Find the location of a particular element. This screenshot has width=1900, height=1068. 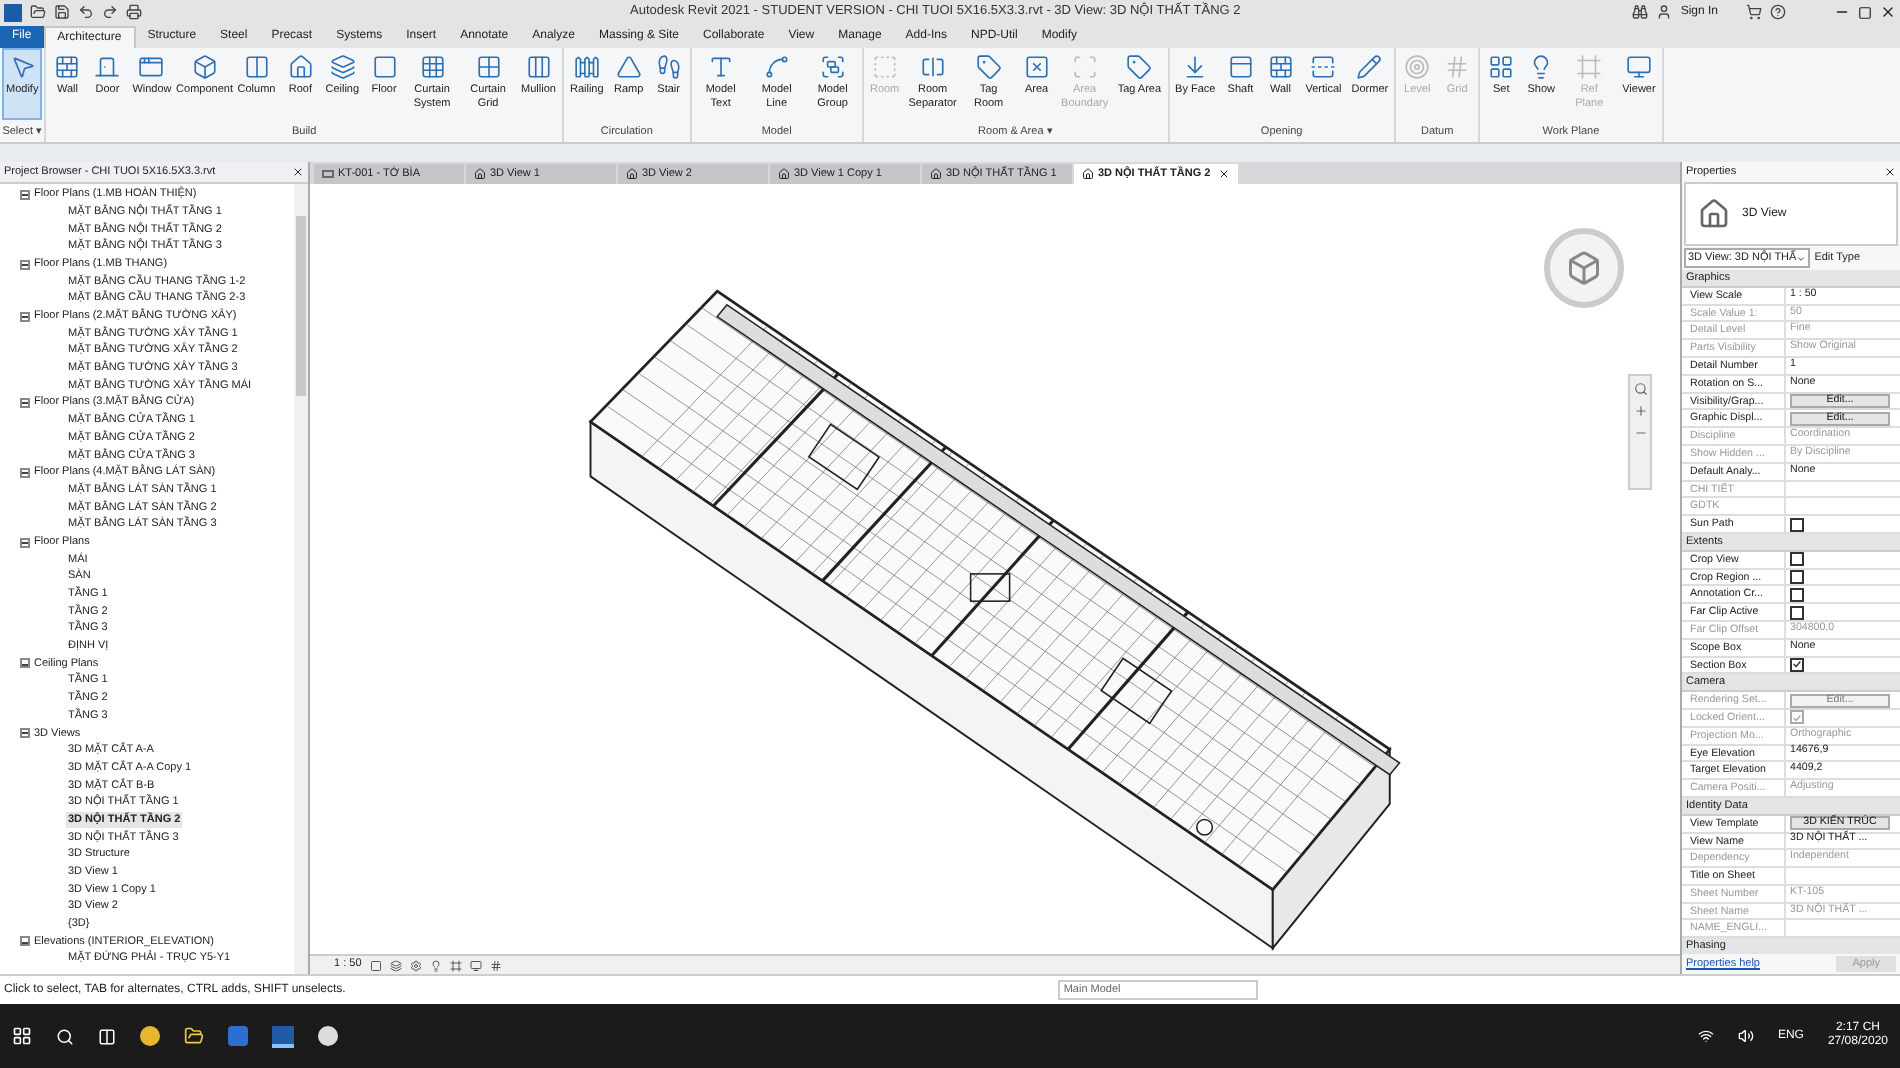

pencil-icon is located at coordinates (1369, 67).